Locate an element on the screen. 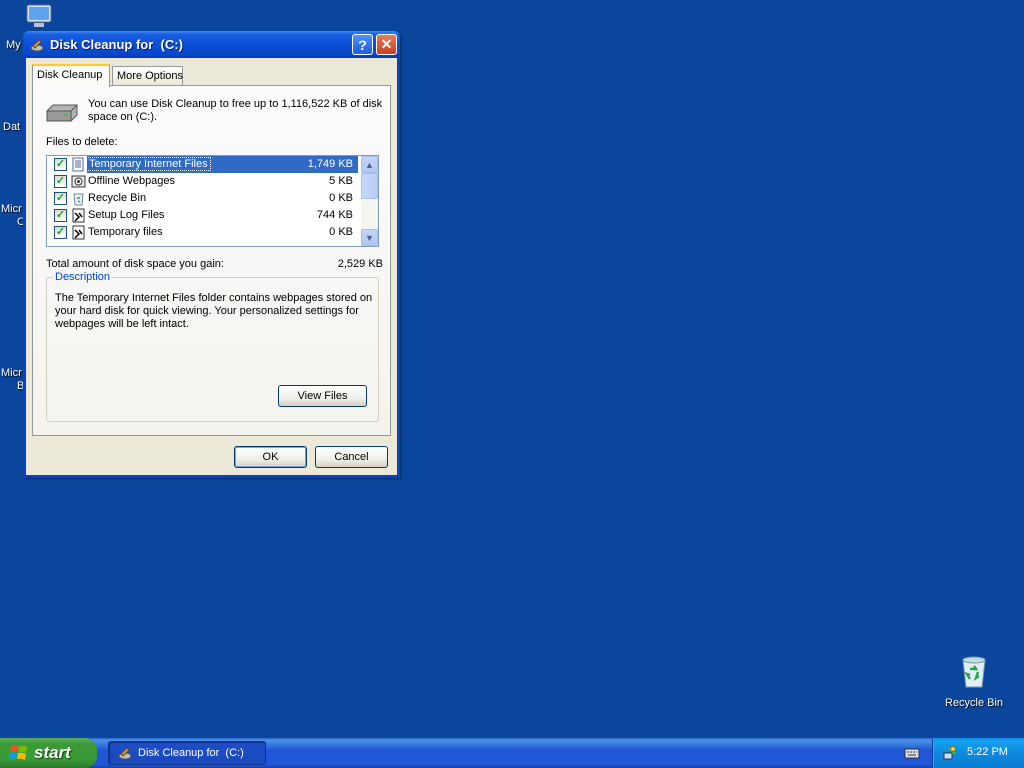 This screenshot has width=1024, height=768. item-label: Temporary Internet Files is located at coordinates (148, 164).